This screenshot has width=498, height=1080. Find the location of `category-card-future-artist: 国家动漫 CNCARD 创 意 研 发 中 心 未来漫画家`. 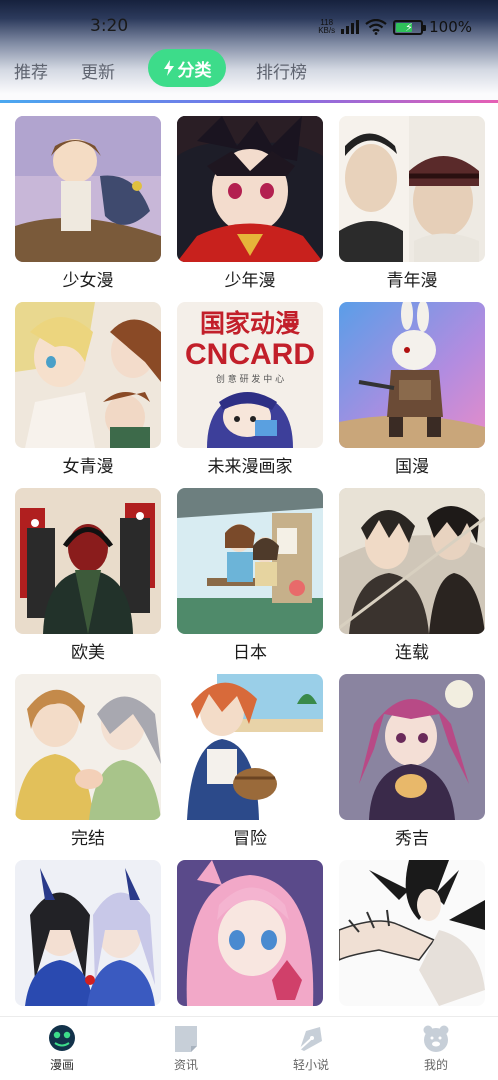

category-card-future-artist: 国家动漫 CNCARD 创 意 研 发 中 心 未来漫画家 is located at coordinates (251, 392).